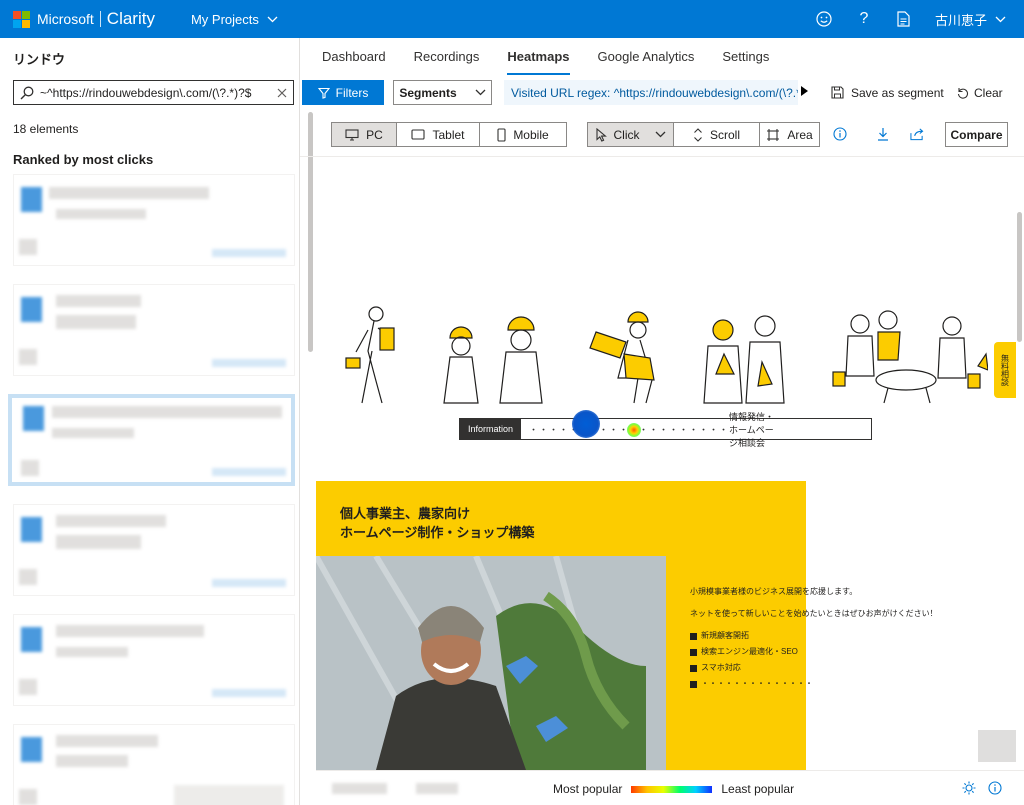 Image resolution: width=1024 pixels, height=805 pixels. Describe the element at coordinates (757, 683) in the screenshot. I see `check-item: ・・・・・・・・・・・・・・` at that location.